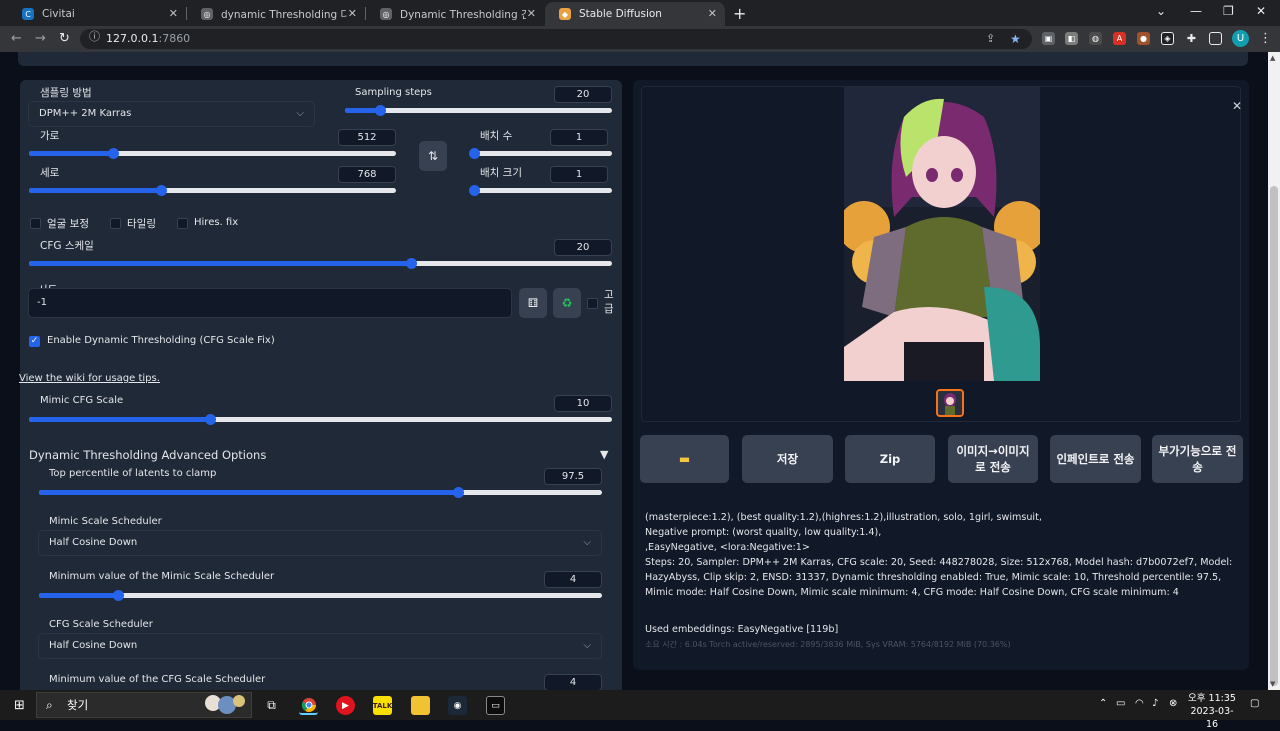 The width and height of the screenshot is (1280, 731). Describe the element at coordinates (144, 705) in the screenshot. I see `taskbar-search-box: ⌕ 찾기` at that location.